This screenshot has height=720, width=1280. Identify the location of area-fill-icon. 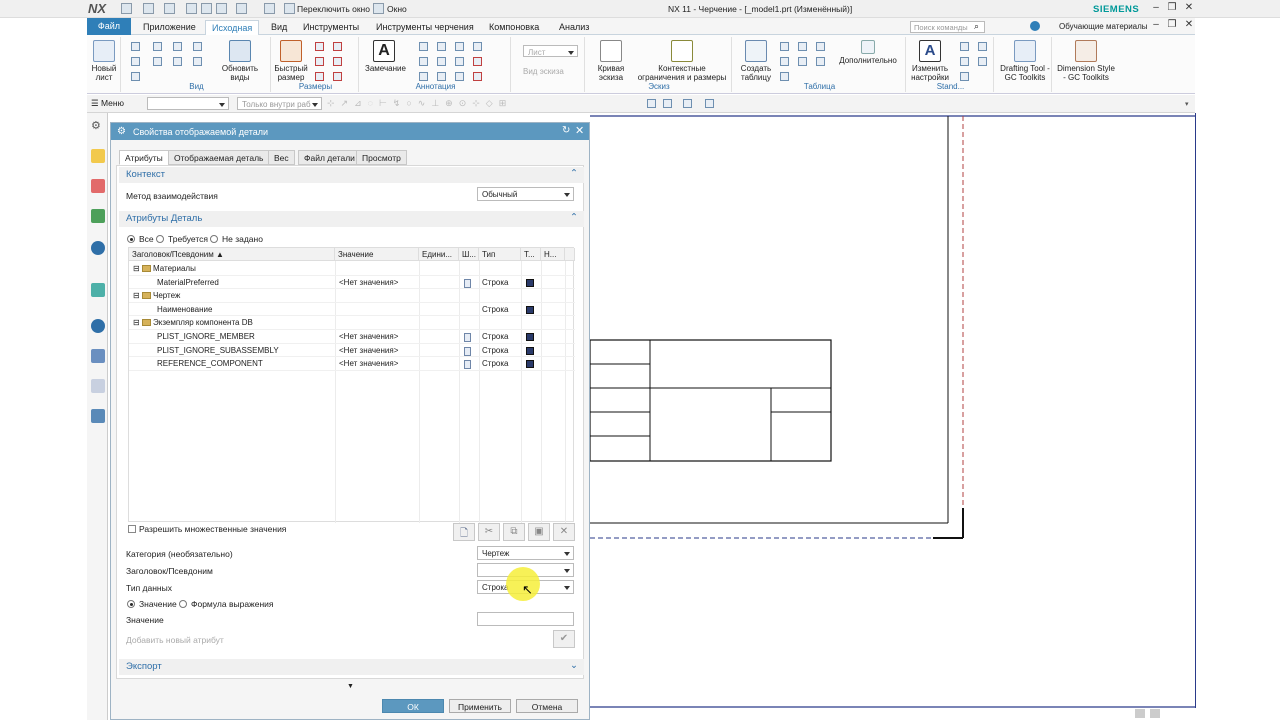
(477, 61).